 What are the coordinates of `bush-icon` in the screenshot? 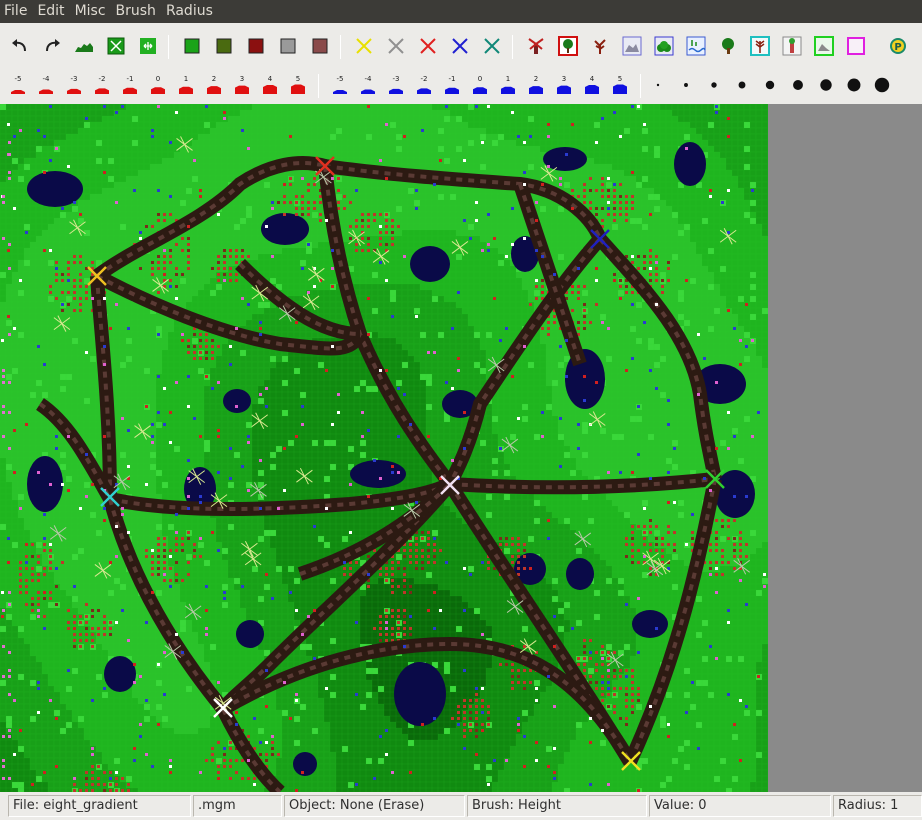 It's located at (664, 46).